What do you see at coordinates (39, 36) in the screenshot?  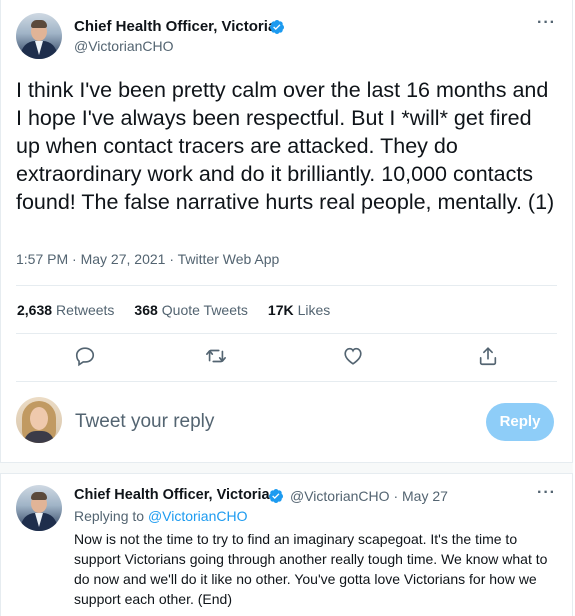 I see `author-avatar` at bounding box center [39, 36].